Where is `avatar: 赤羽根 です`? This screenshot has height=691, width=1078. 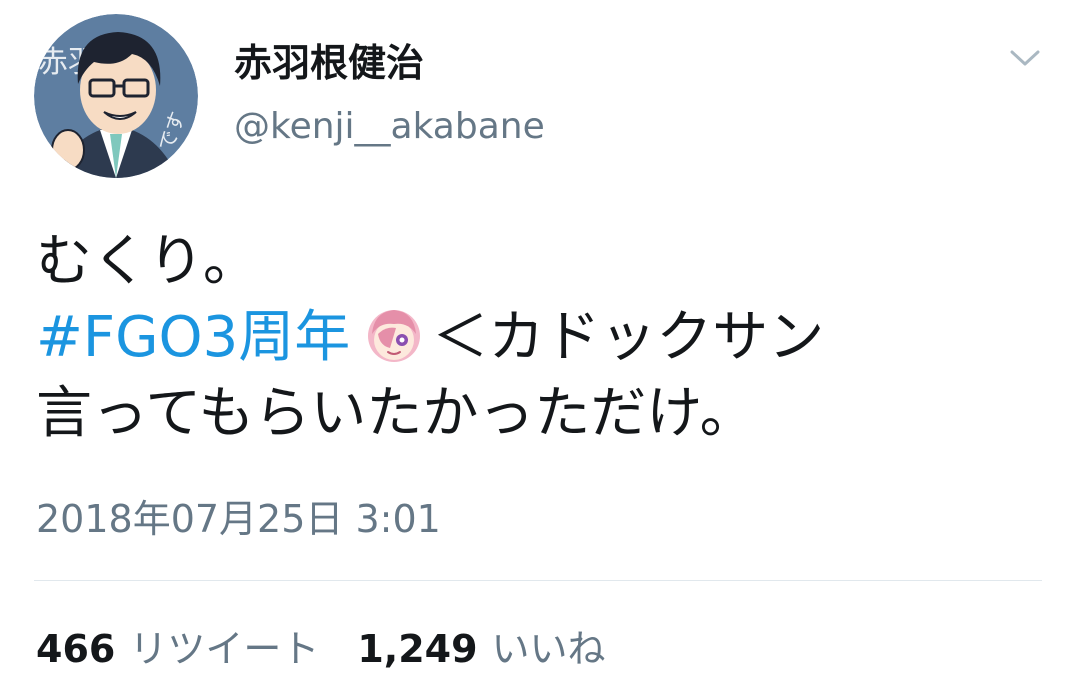
avatar: 赤羽根 です is located at coordinates (116, 96).